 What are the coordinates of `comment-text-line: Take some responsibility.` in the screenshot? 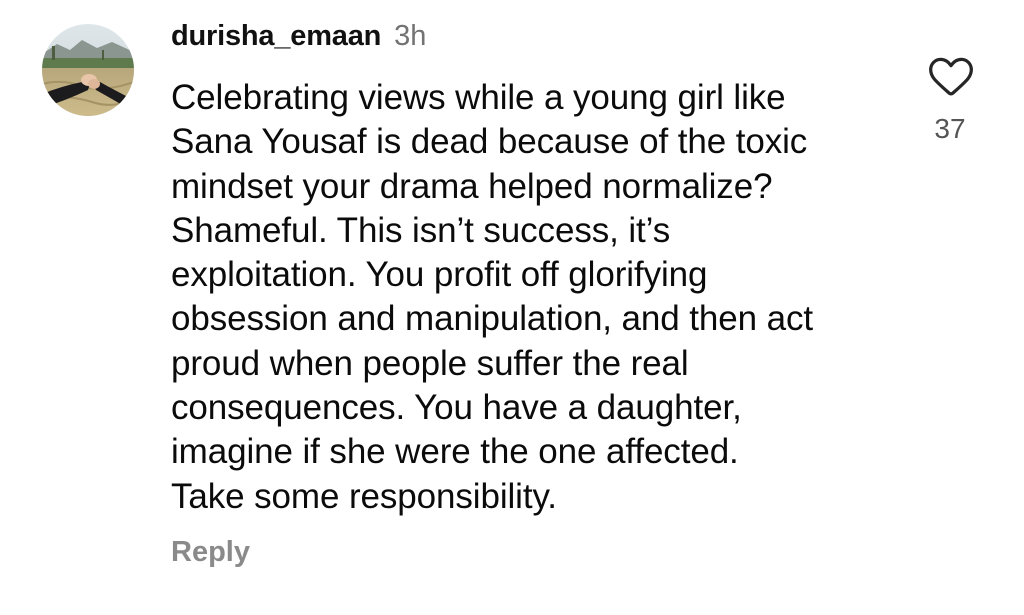 It's located at (364, 496).